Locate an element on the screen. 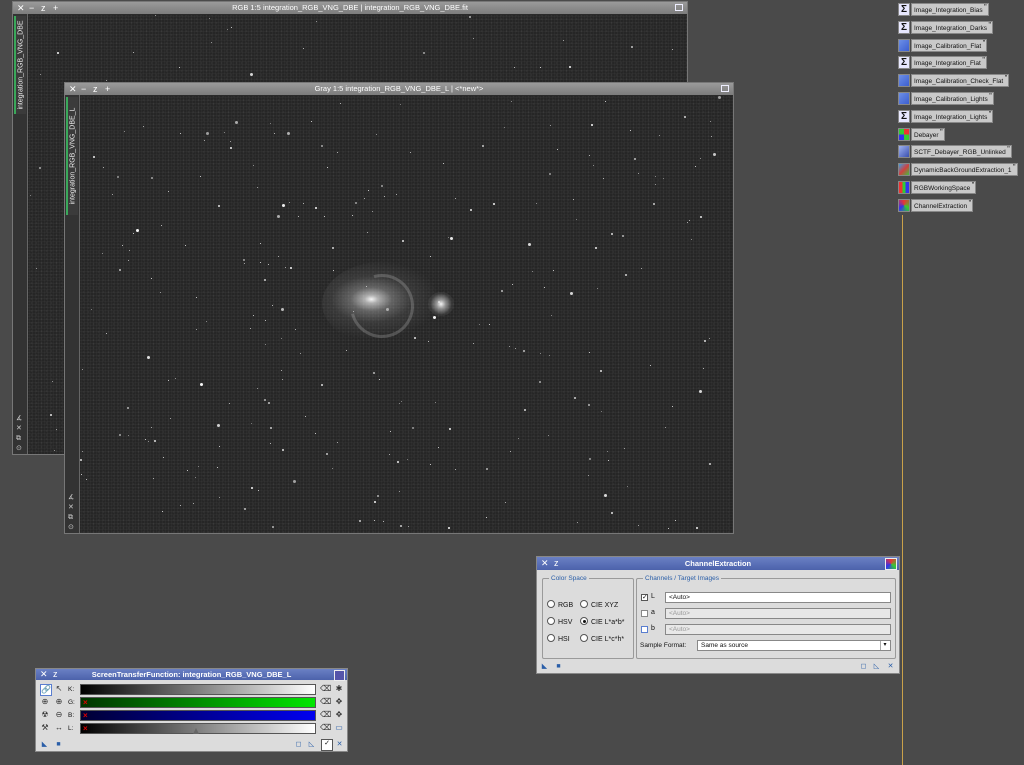 This screenshot has width=1024, height=765. checkbox-channel-a is located at coordinates (644, 613).